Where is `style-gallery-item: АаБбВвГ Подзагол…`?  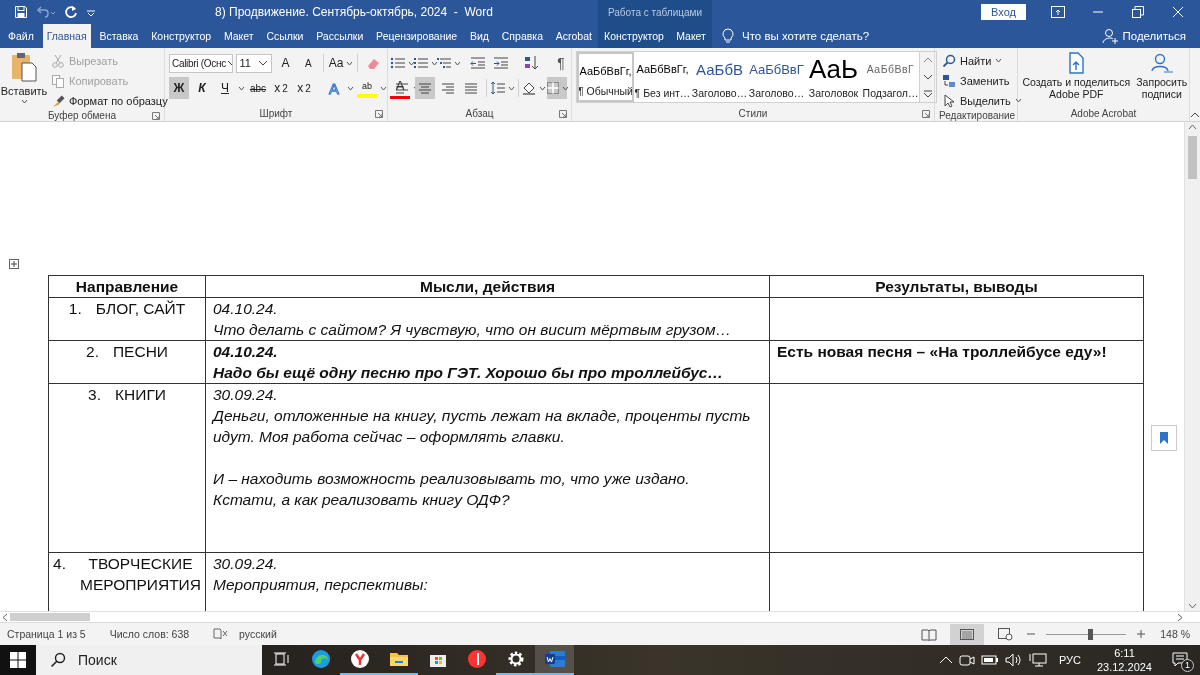
style-gallery-item: АаБбВвГ Подзагол… is located at coordinates (890, 77).